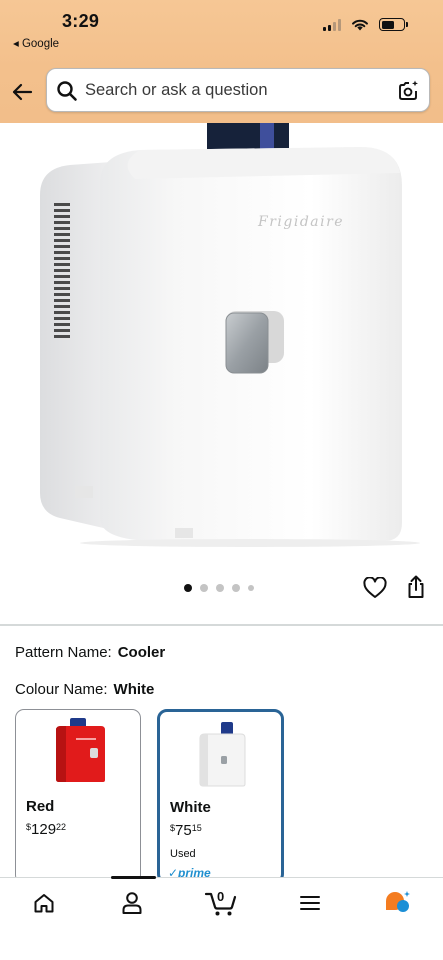 The image size is (443, 960). I want to click on arrow-left-icon, so click(22, 92).